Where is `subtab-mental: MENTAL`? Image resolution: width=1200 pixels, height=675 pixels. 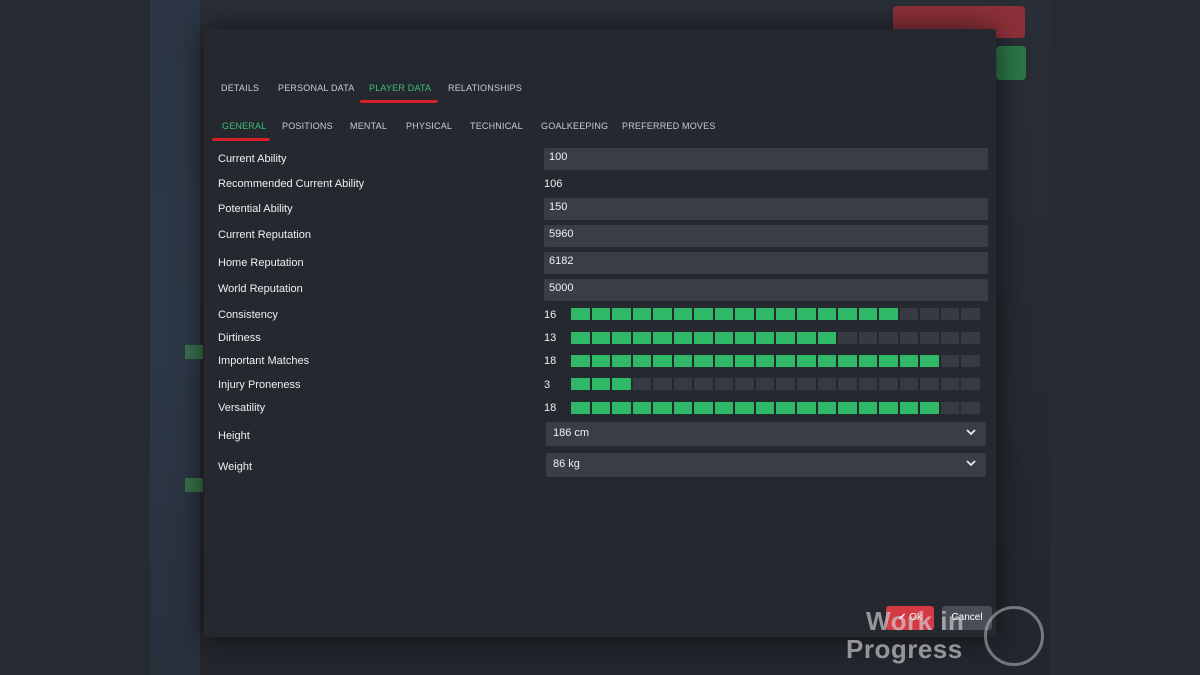 subtab-mental: MENTAL is located at coordinates (368, 126).